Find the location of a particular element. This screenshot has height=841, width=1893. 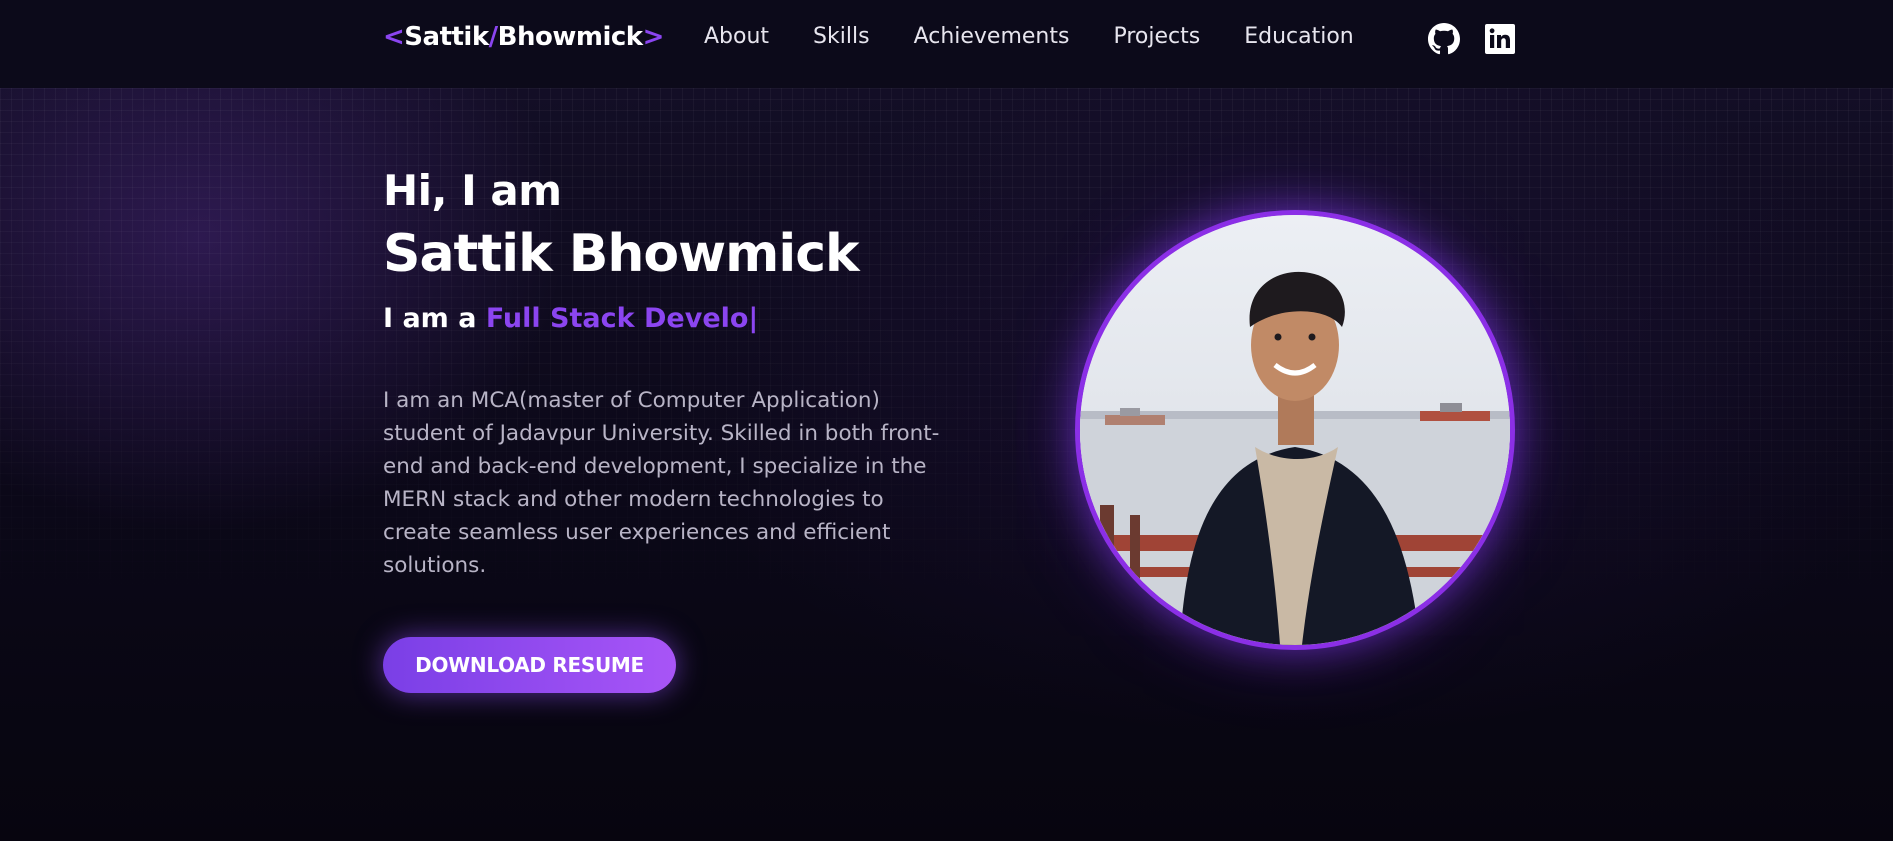

download-resume-button: DOWNLOAD RESUME is located at coordinates (529, 665).